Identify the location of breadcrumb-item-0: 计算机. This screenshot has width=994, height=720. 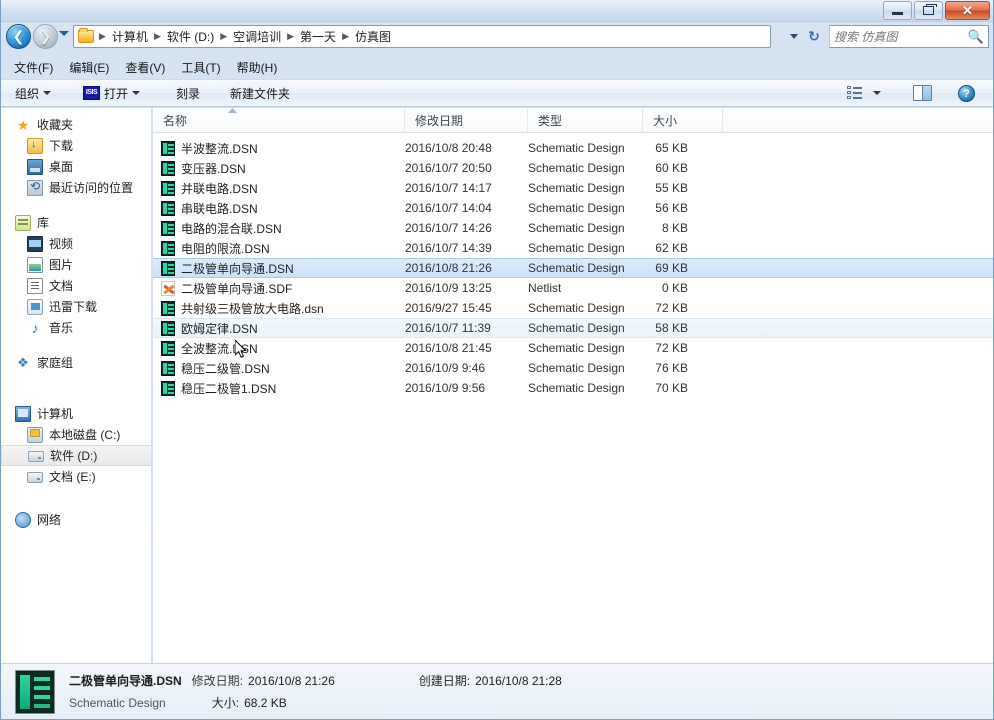
(130, 36).